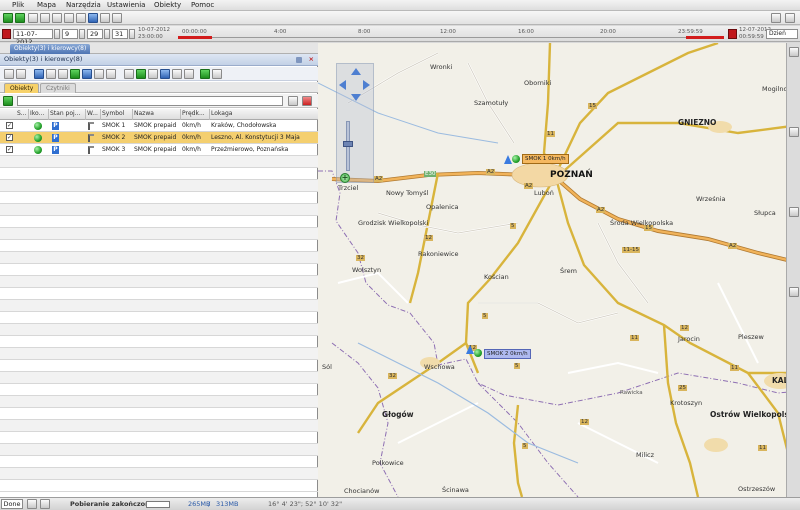 Image resolution: width=800 pixels, height=510 pixels. I want to click on route-icon, so click(93, 18).